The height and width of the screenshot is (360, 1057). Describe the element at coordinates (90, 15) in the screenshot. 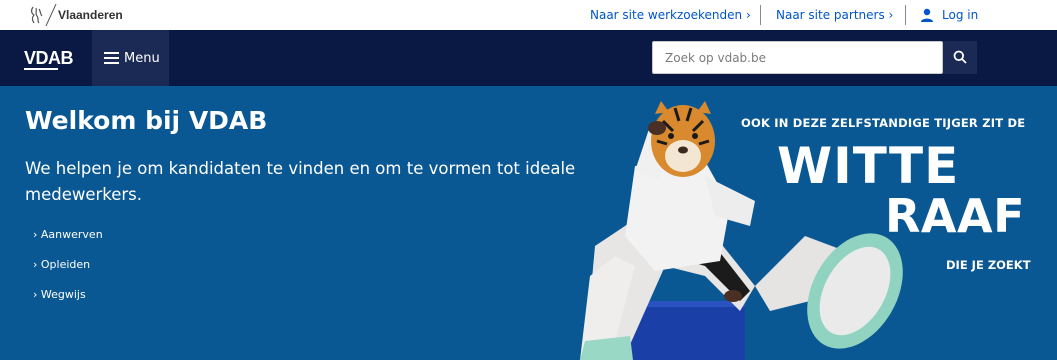

I see `vlaanderen-brand: Vlaanderen` at that location.